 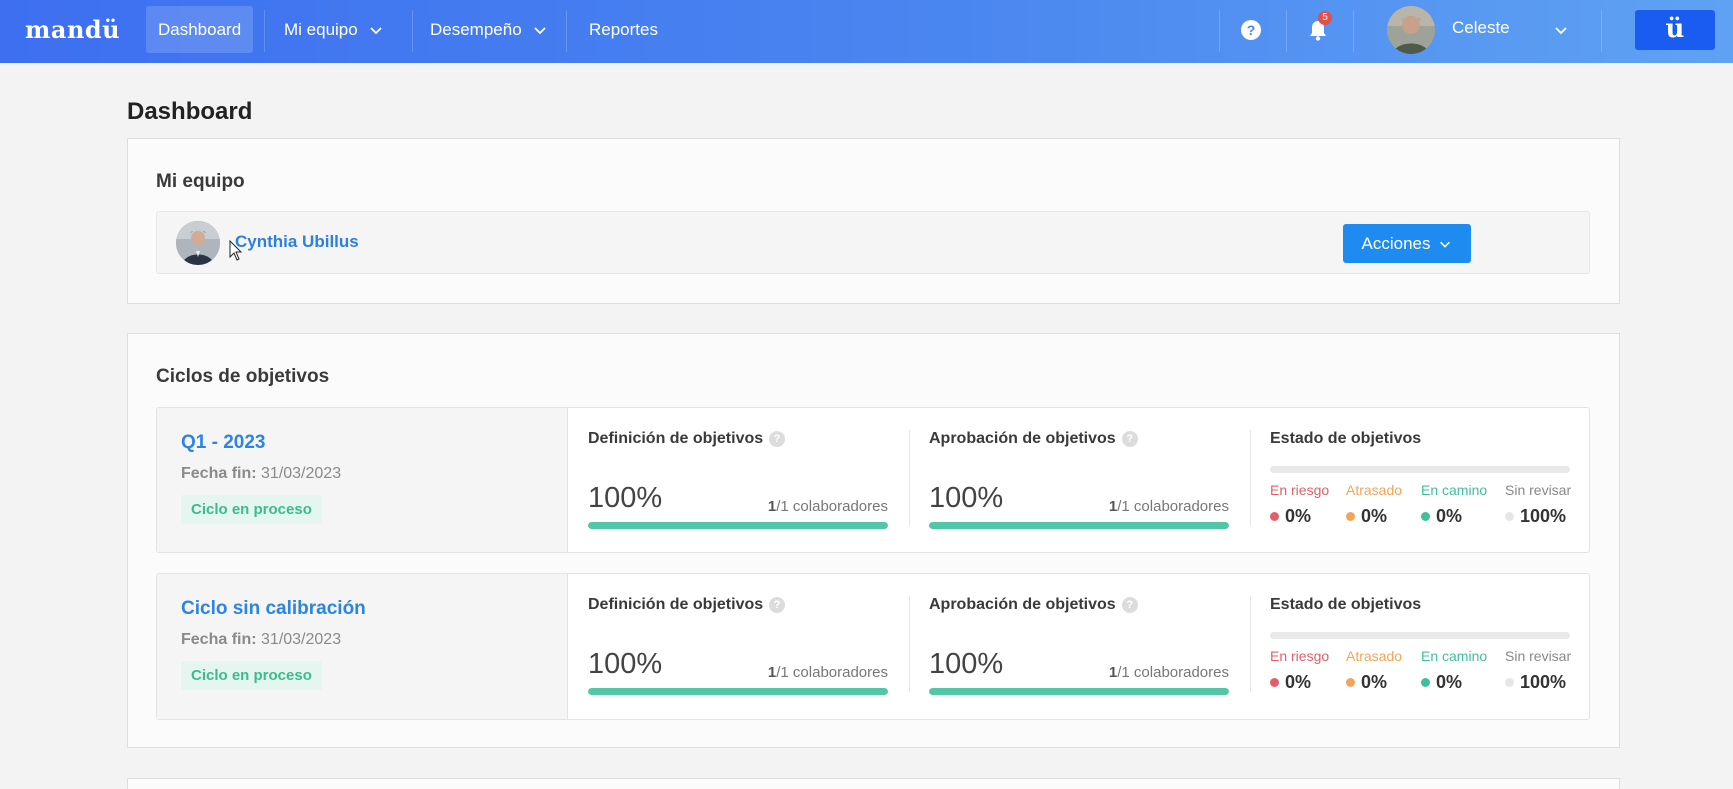 I want to click on page-title: Dashboard, so click(x=190, y=111).